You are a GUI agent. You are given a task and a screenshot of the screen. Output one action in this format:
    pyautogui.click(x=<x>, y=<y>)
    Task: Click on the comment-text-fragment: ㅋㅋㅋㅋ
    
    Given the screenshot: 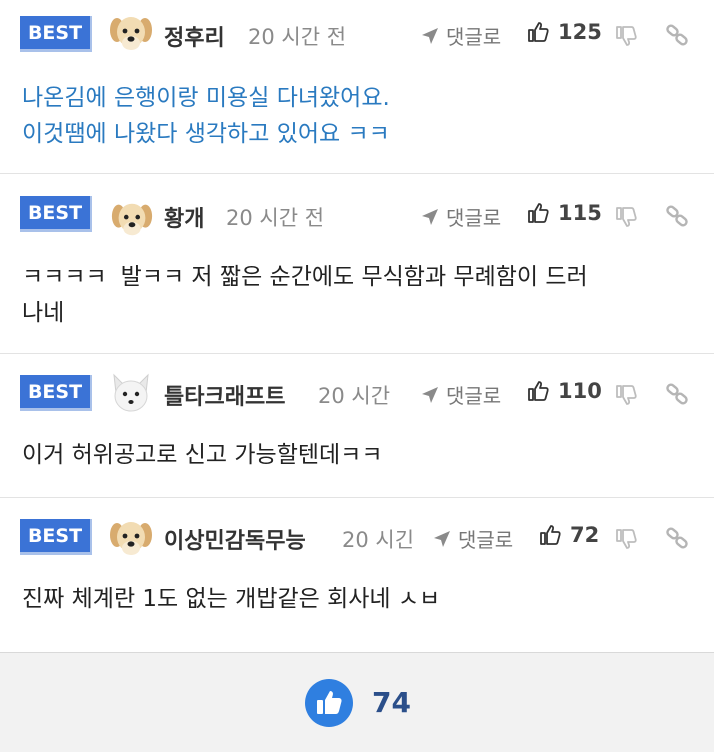 What is the action you would take?
    pyautogui.click(x=64, y=277)
    